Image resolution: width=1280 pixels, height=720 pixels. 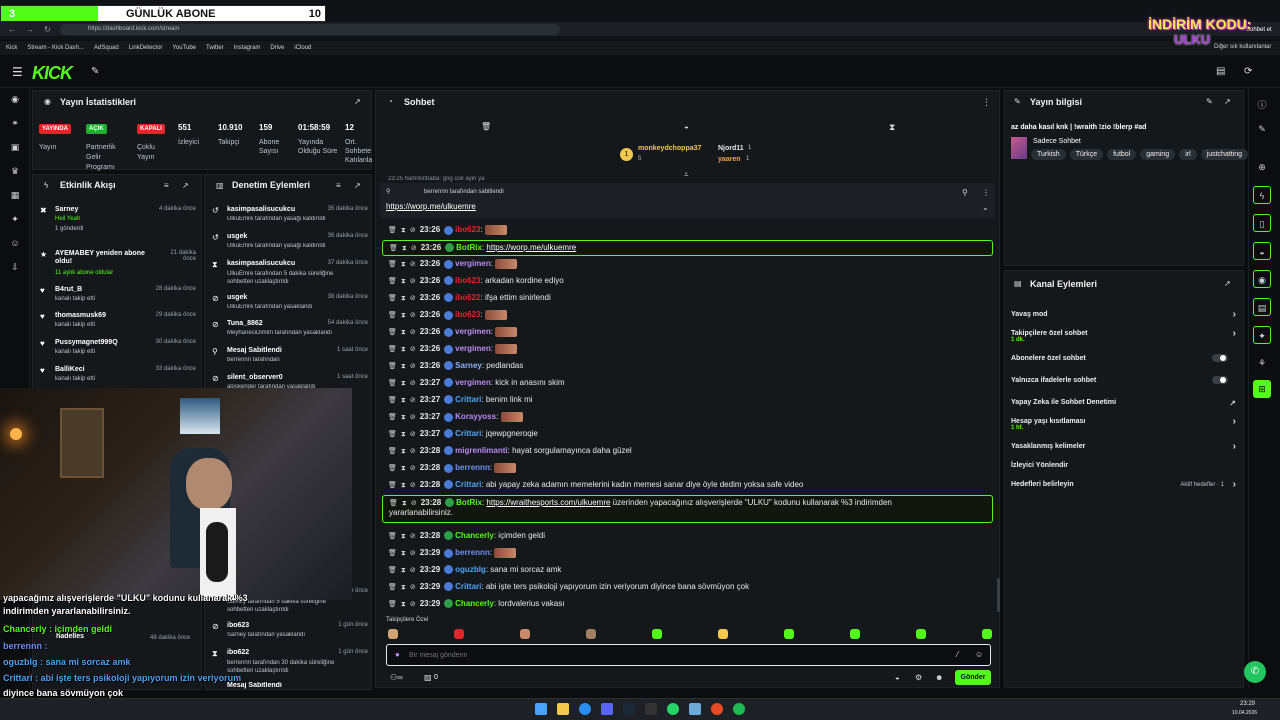 I want to click on chat-input-box: ● ⁄ ☺, so click(x=688, y=655).